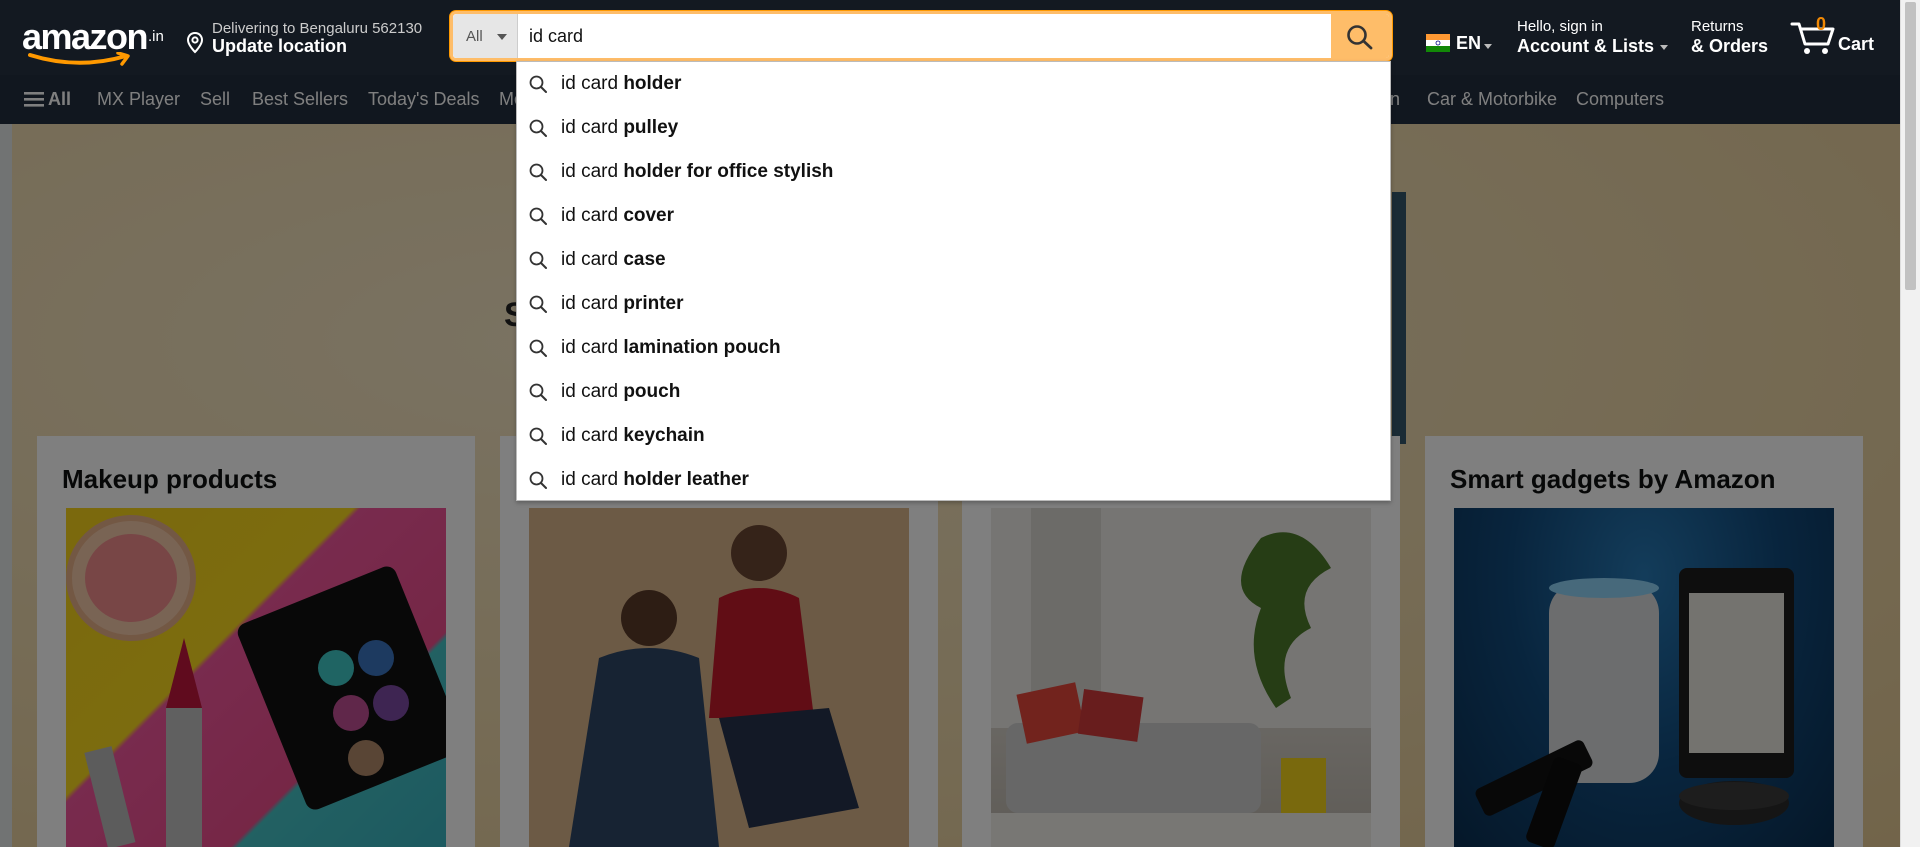  What do you see at coordinates (1856, 44) in the screenshot?
I see `cart-label: Cart` at bounding box center [1856, 44].